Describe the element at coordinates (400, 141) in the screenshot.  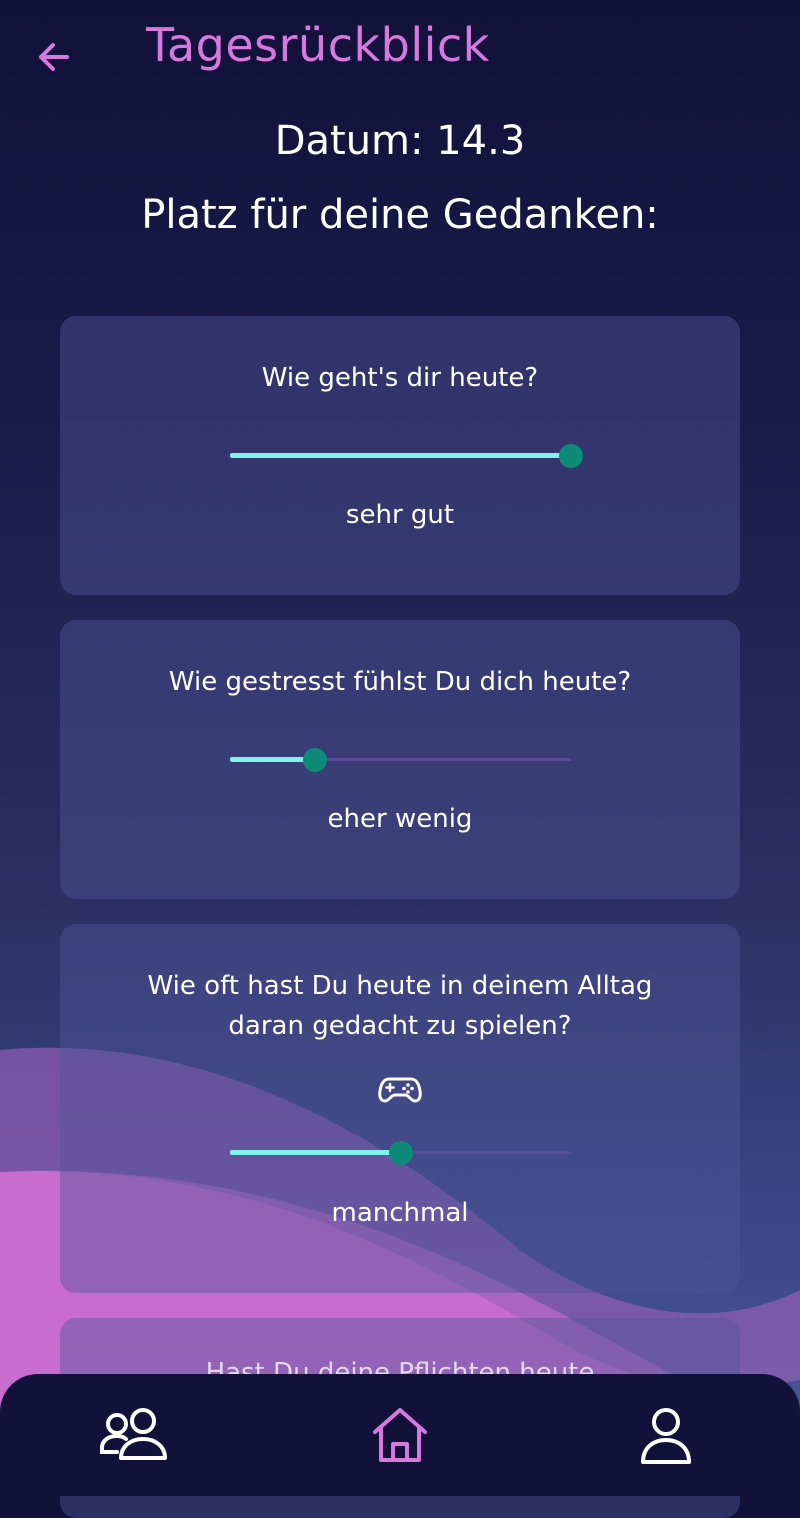
I see `date-label: Datum: 14.3` at that location.